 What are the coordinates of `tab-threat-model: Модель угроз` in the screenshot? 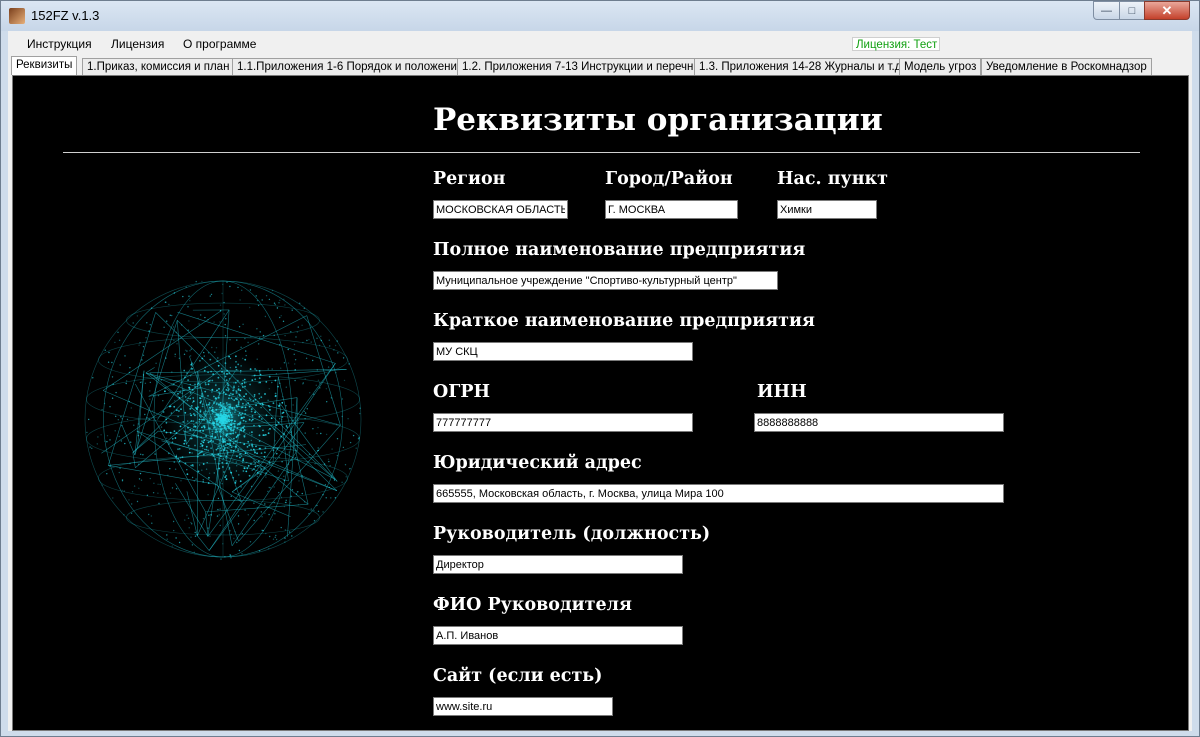 It's located at (940, 66).